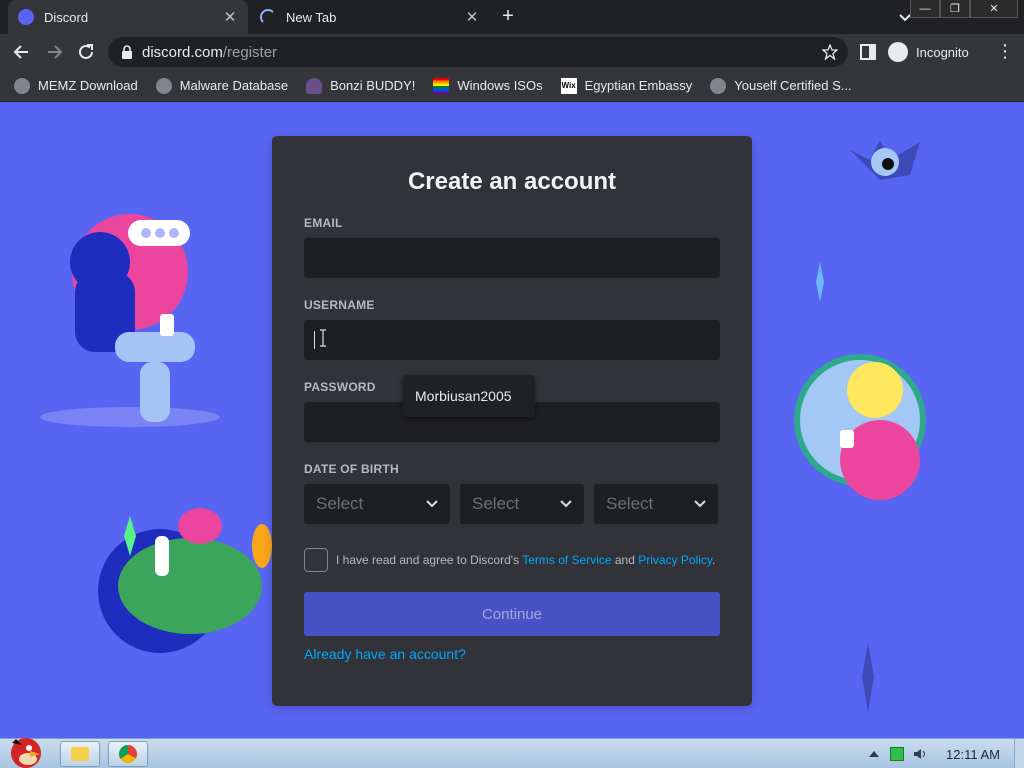  What do you see at coordinates (66, 17) in the screenshot?
I see `tab-title: Discord` at bounding box center [66, 17].